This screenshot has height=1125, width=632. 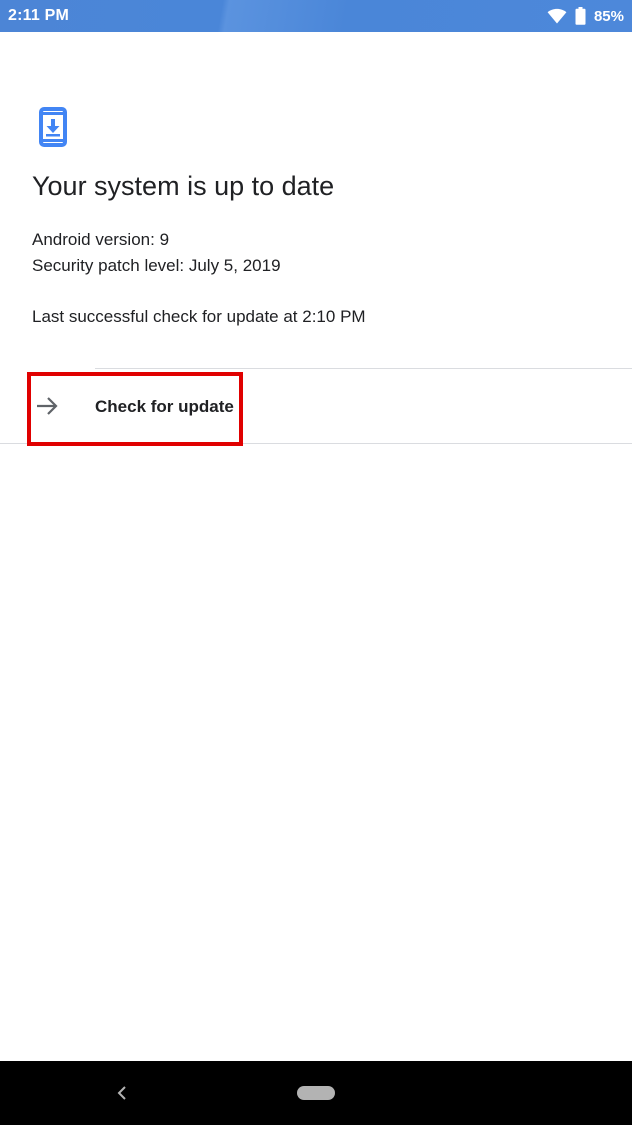 I want to click on divider, so click(x=316, y=443).